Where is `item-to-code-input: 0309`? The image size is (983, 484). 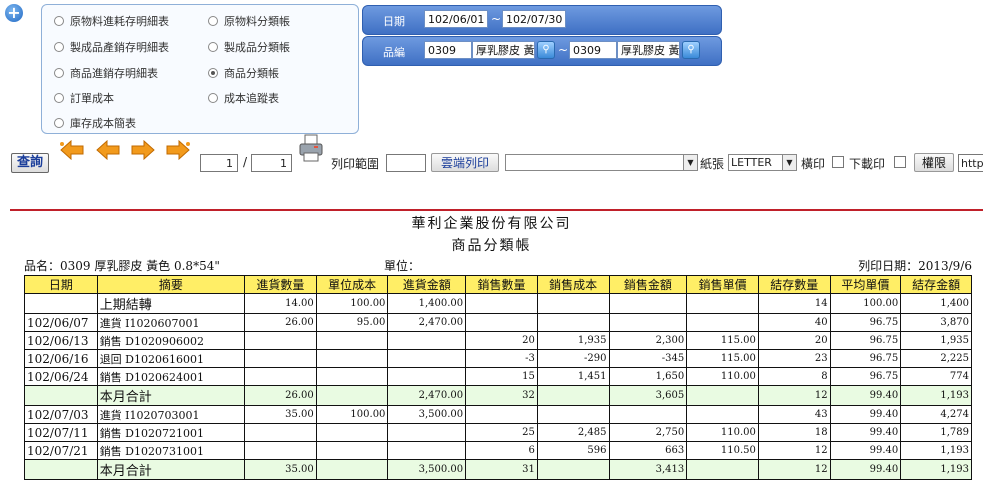 item-to-code-input: 0309 is located at coordinates (593, 50).